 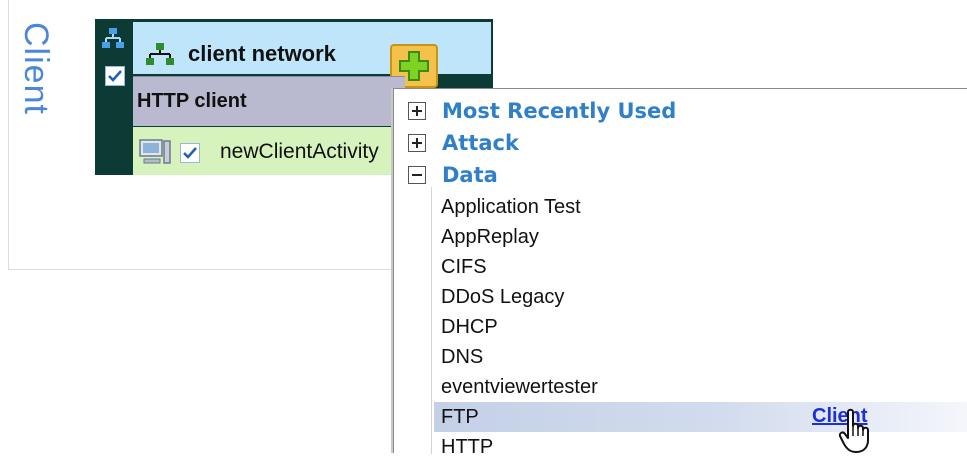 What do you see at coordinates (113, 39) in the screenshot?
I see `network-icon` at bounding box center [113, 39].